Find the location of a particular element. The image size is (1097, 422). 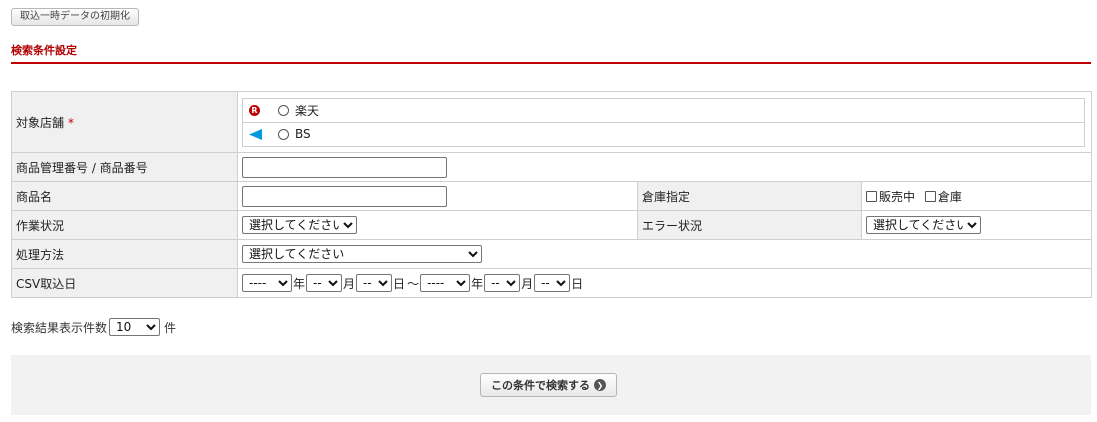

csv-date-range: ---- 年 -- 月 -- 日〜 ---- 年 -- 月 -- 日 is located at coordinates (664, 283).